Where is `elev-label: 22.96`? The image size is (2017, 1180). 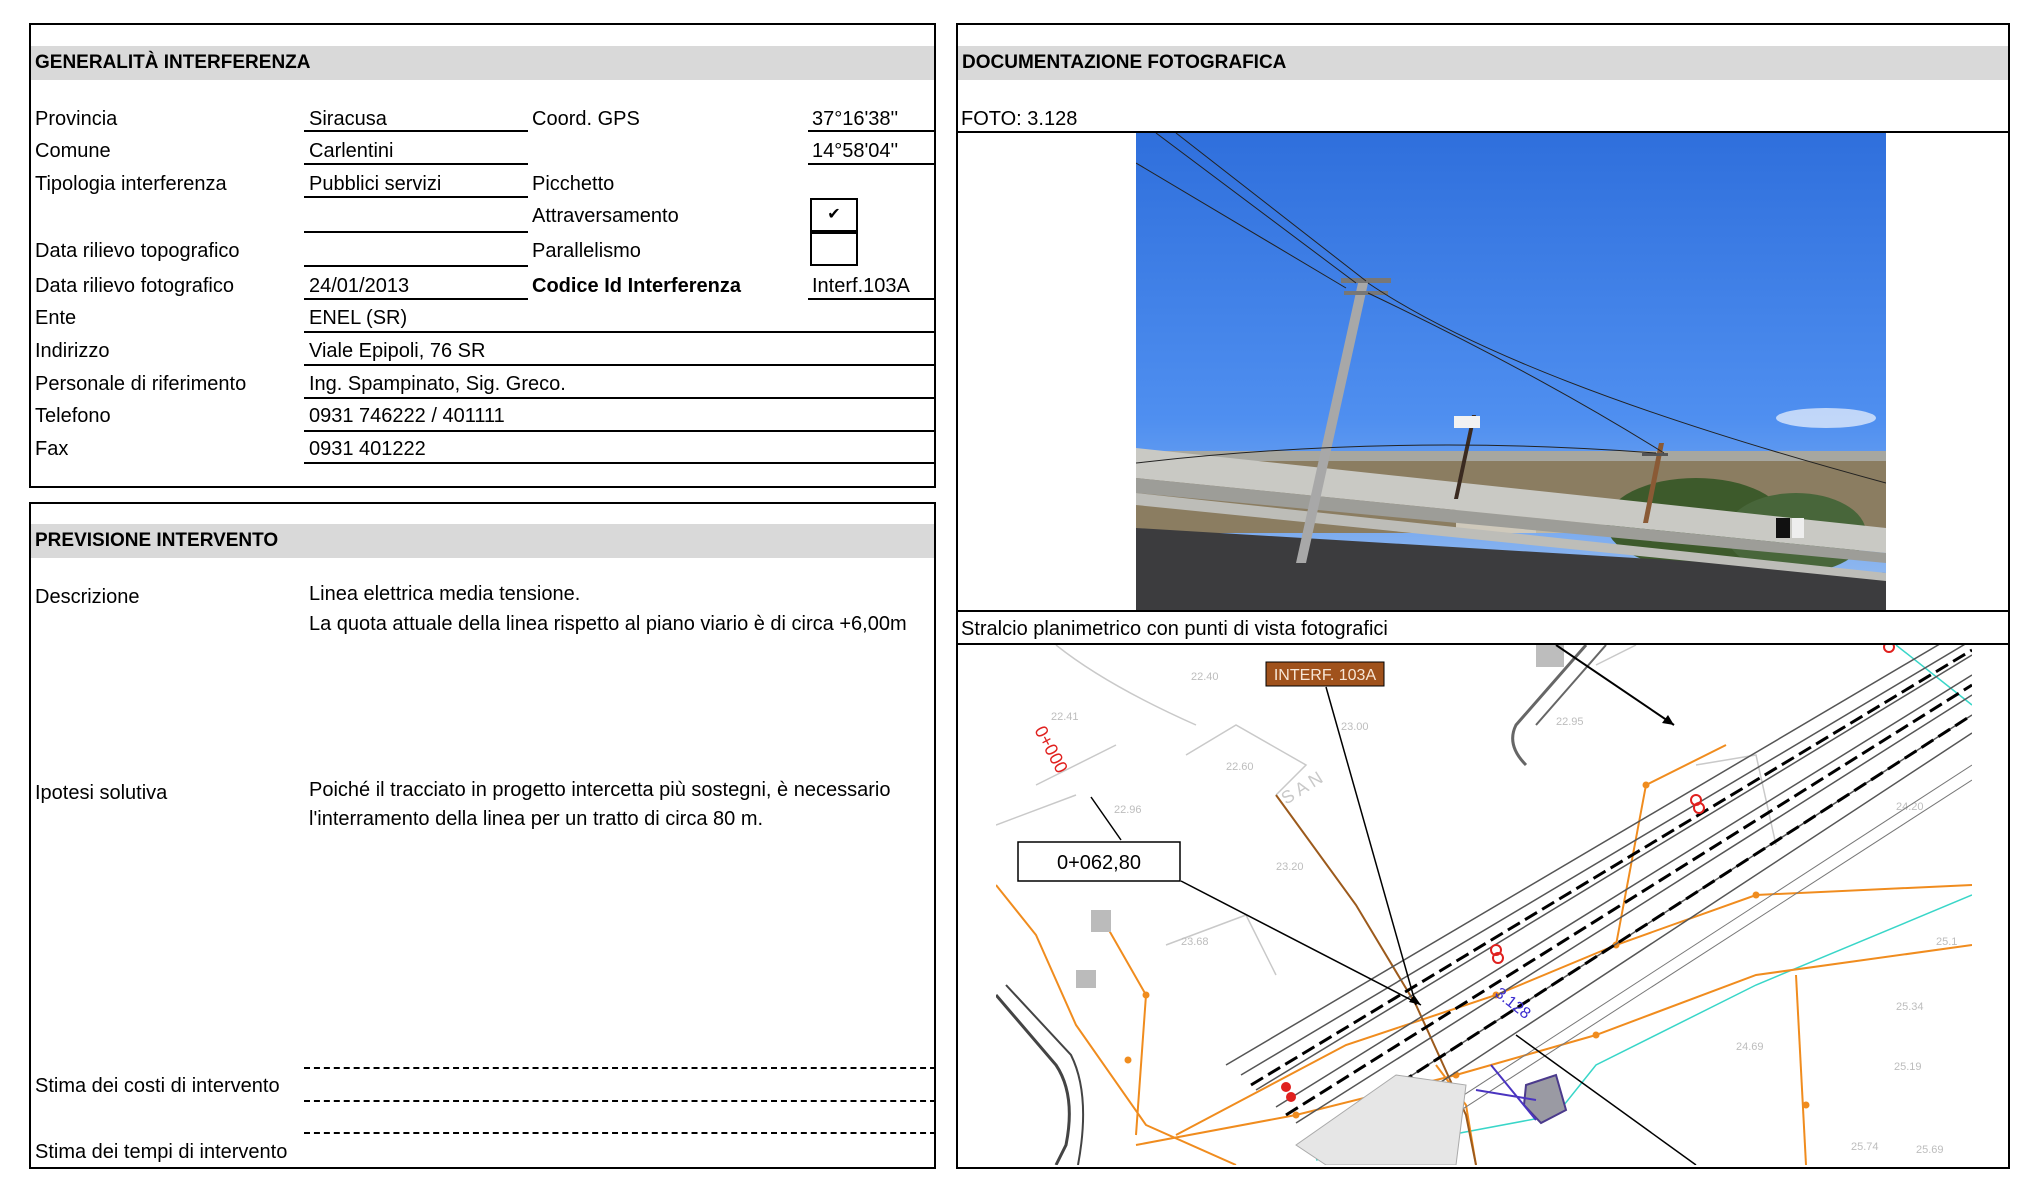
elev-label: 22.96 is located at coordinates (1128, 810).